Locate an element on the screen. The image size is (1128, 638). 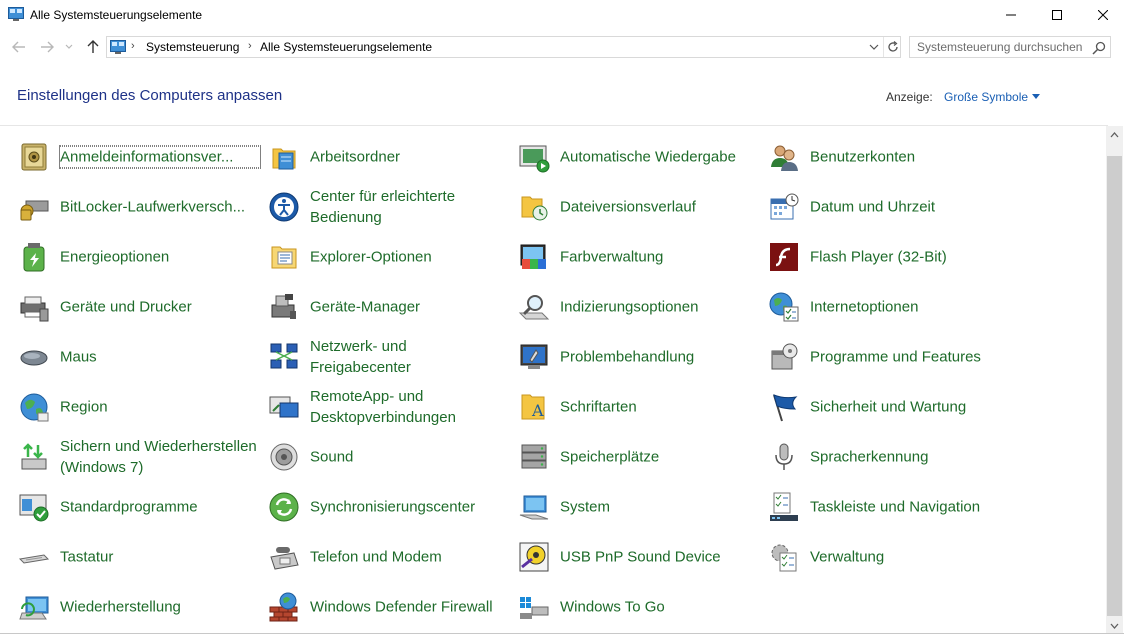
item-ease-of-access: Center für erleichterte Bedienung is located at coordinates (390, 207).